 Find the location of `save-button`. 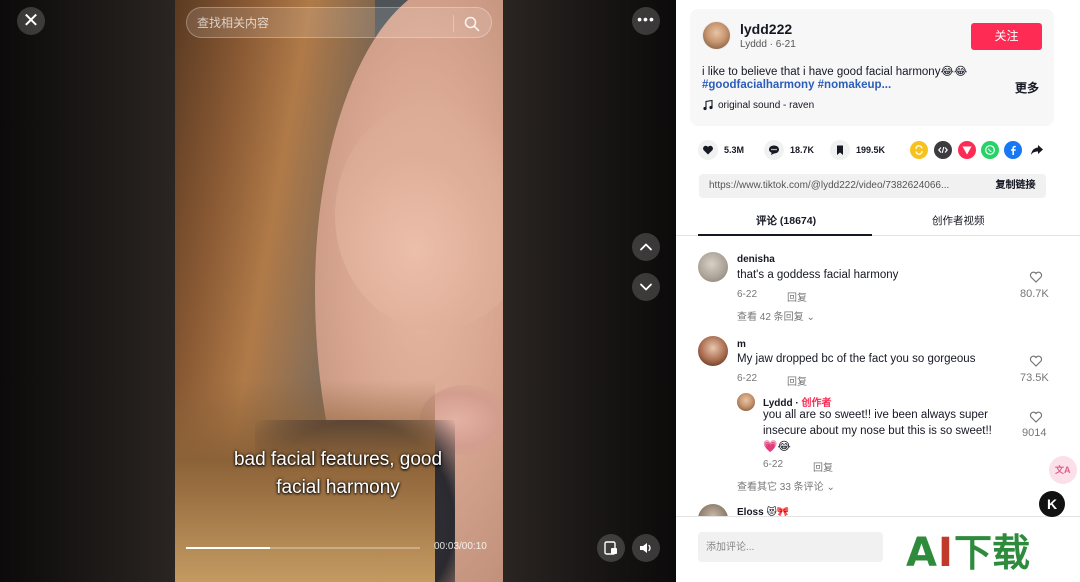

save-button is located at coordinates (840, 150).